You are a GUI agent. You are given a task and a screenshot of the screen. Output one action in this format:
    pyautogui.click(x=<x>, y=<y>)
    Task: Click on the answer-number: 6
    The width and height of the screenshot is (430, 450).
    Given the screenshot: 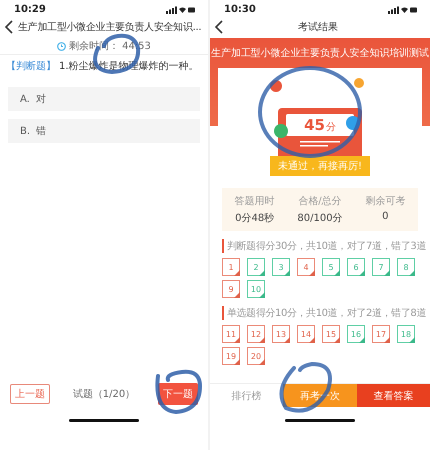 What is the action you would take?
    pyautogui.click(x=356, y=267)
    